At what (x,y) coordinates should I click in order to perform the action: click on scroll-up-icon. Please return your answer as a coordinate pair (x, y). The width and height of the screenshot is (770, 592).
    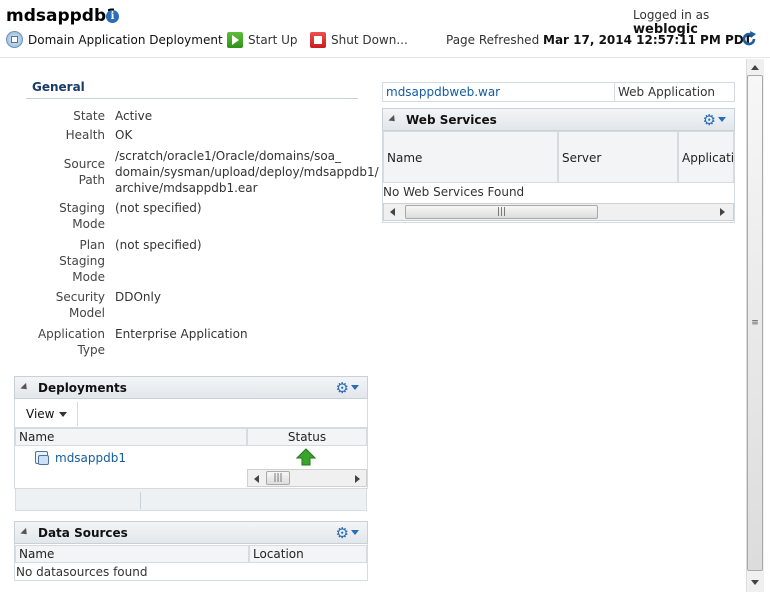
    Looking at the image, I should click on (755, 67).